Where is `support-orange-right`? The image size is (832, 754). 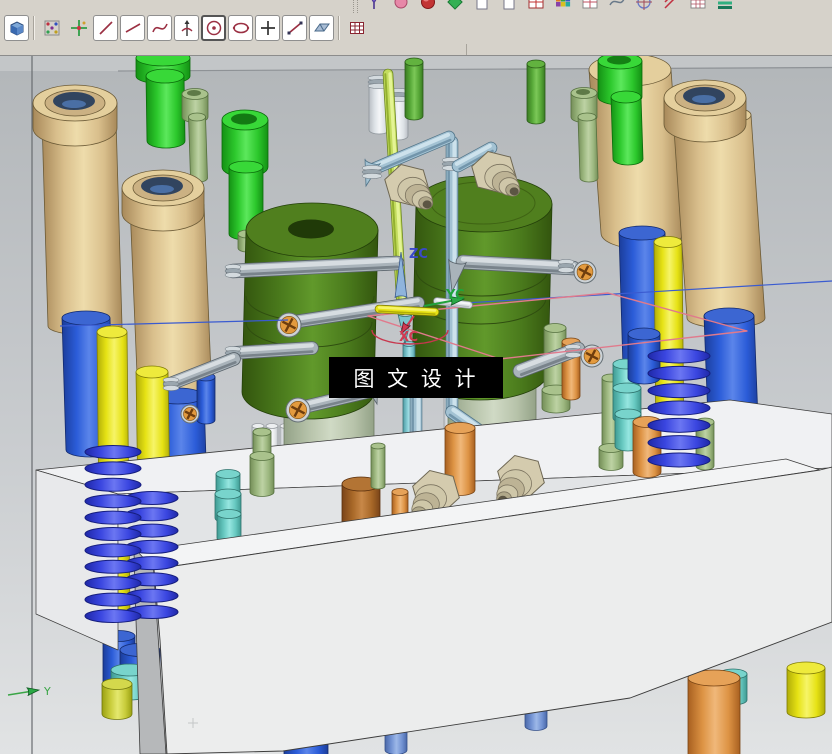 support-orange-right is located at coordinates (714, 711).